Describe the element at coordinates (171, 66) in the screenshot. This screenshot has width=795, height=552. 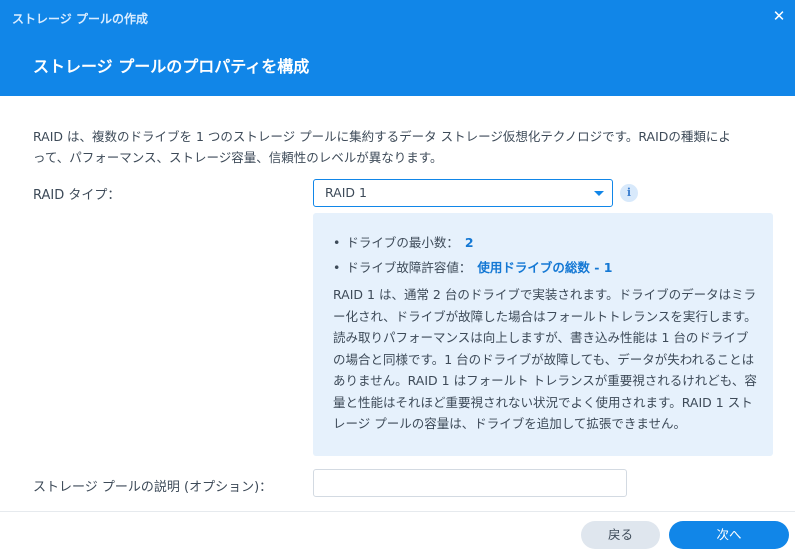
I see `dialog-heading: ストレージ プールのプロパティを構成` at that location.